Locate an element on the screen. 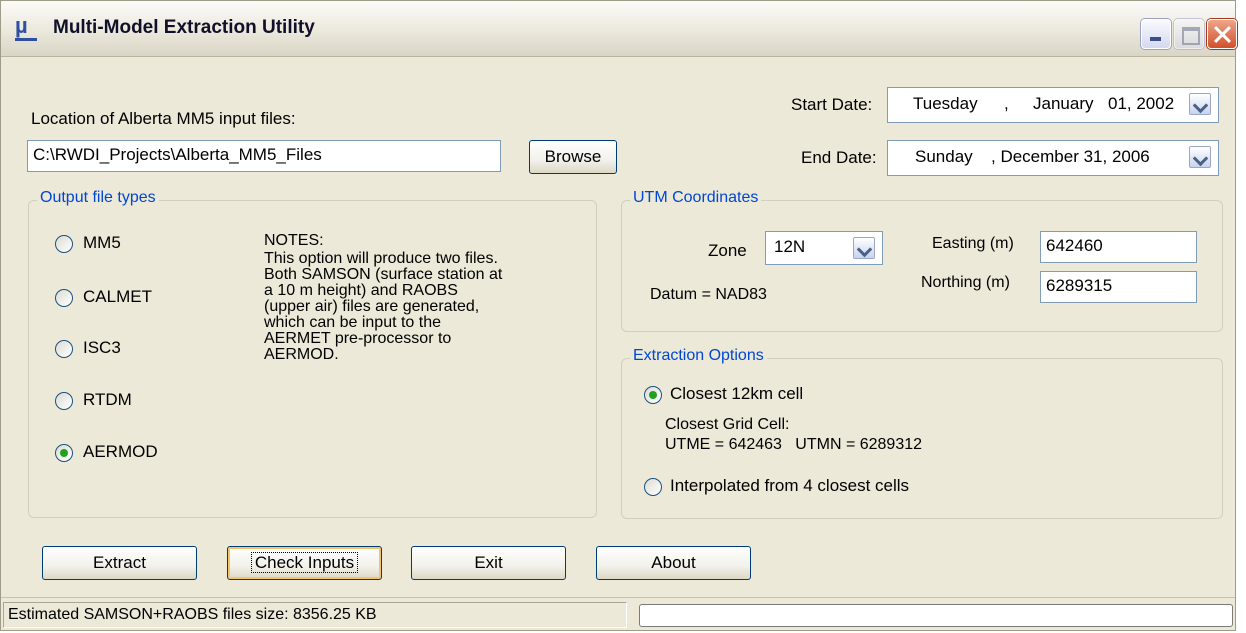  start-date-picker: Tuesday , January 01, 2002 is located at coordinates (1053, 105).